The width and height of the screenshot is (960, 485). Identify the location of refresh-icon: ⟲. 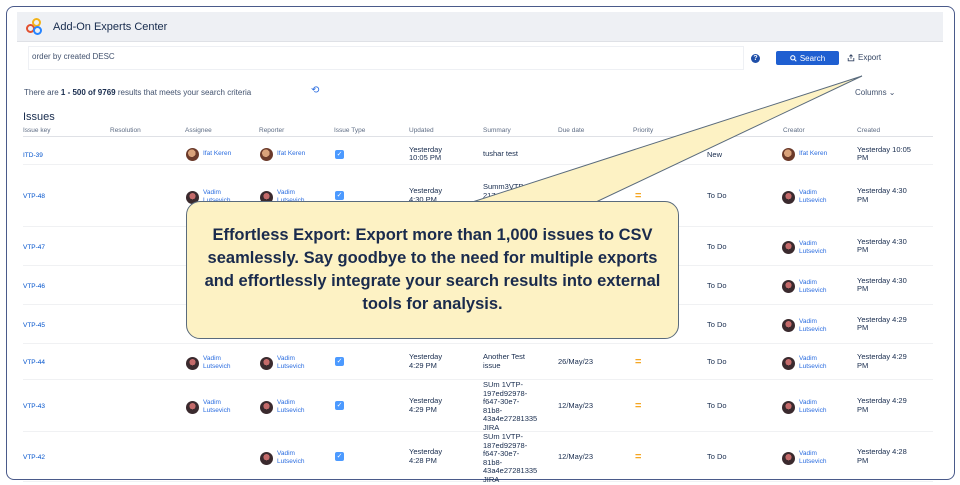
(315, 90).